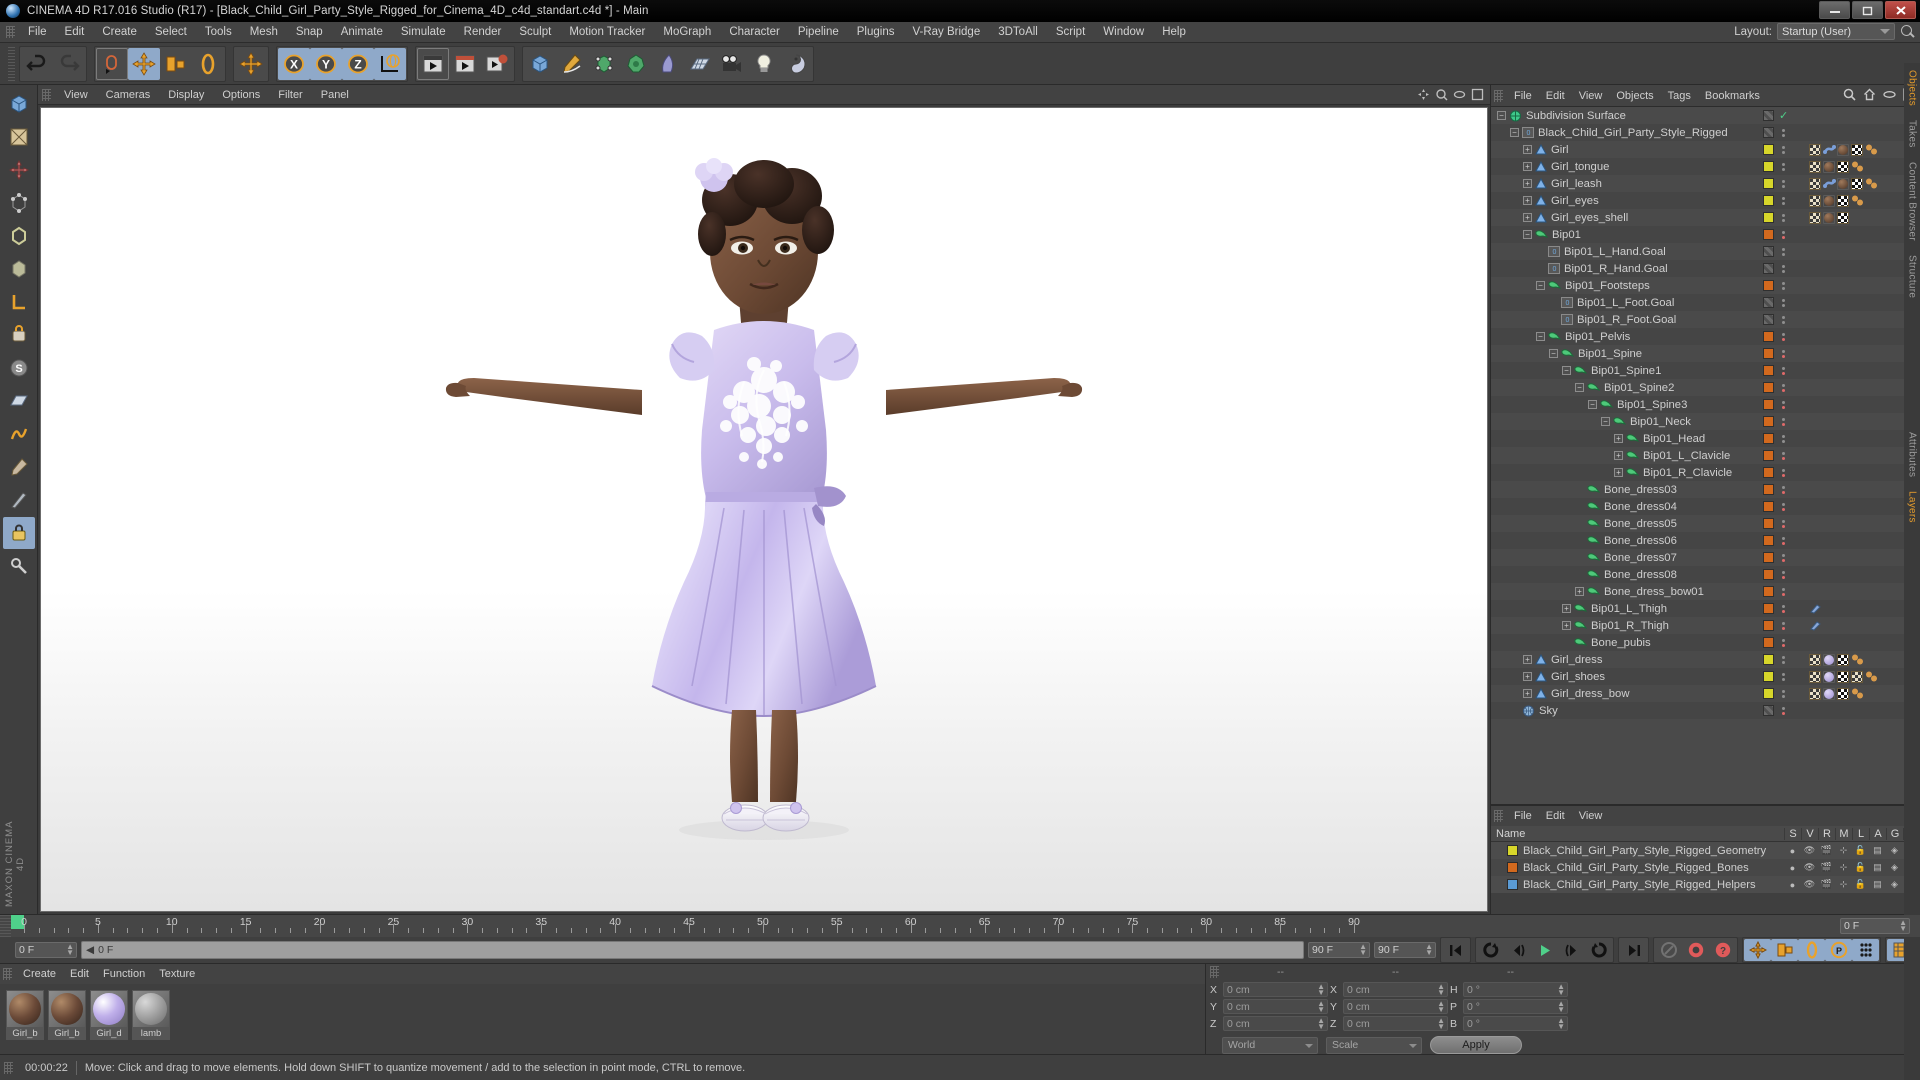 The image size is (1920, 1080). What do you see at coordinates (25, 1015) in the screenshot?
I see `material-cell: Girl_b` at bounding box center [25, 1015].